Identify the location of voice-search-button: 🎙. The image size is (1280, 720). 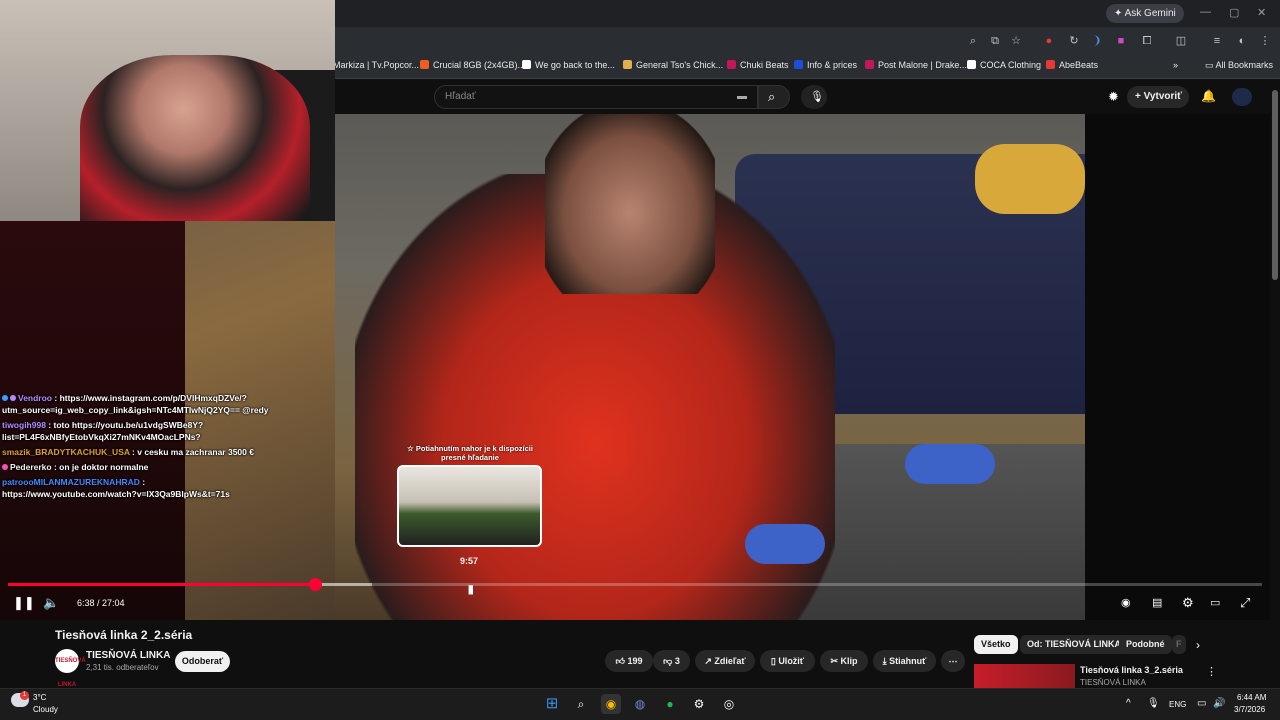
(814, 97).